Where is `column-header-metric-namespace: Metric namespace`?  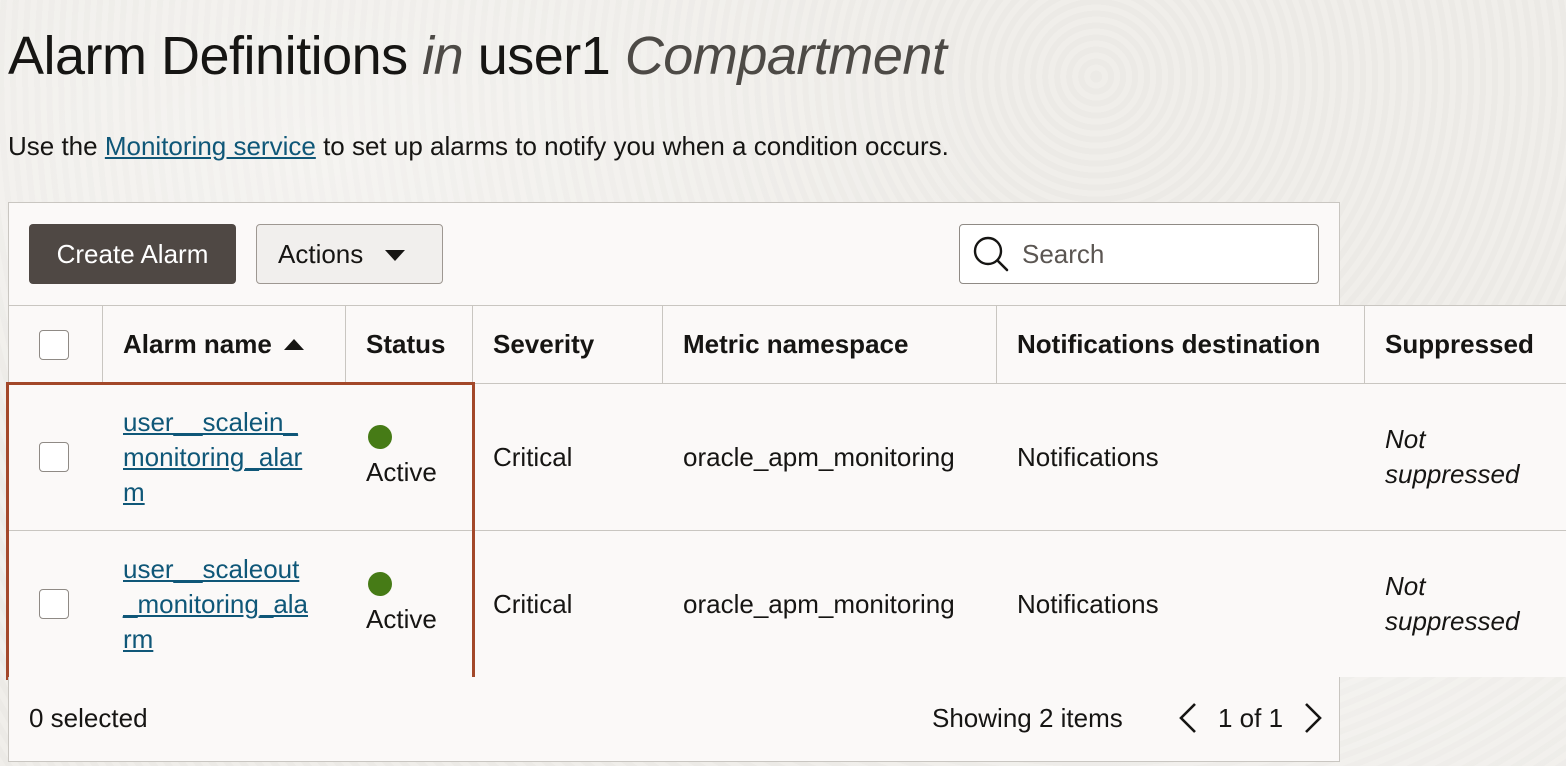 column-header-metric-namespace: Metric namespace is located at coordinates (830, 345).